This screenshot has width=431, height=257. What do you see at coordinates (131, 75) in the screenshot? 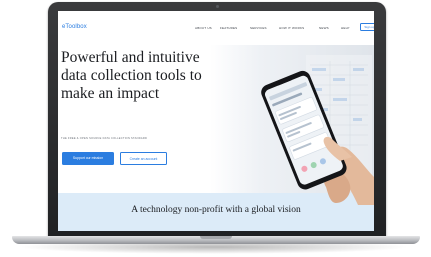
I see `hero-title-line-2: data collection tools to` at bounding box center [131, 75].